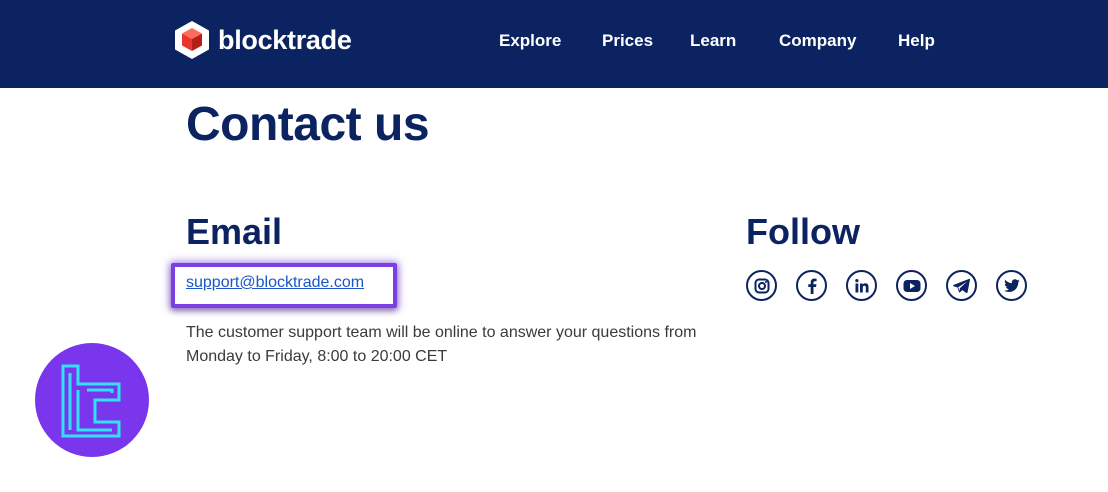 The width and height of the screenshot is (1108, 492). What do you see at coordinates (308, 124) in the screenshot?
I see `page-title: Contact us` at bounding box center [308, 124].